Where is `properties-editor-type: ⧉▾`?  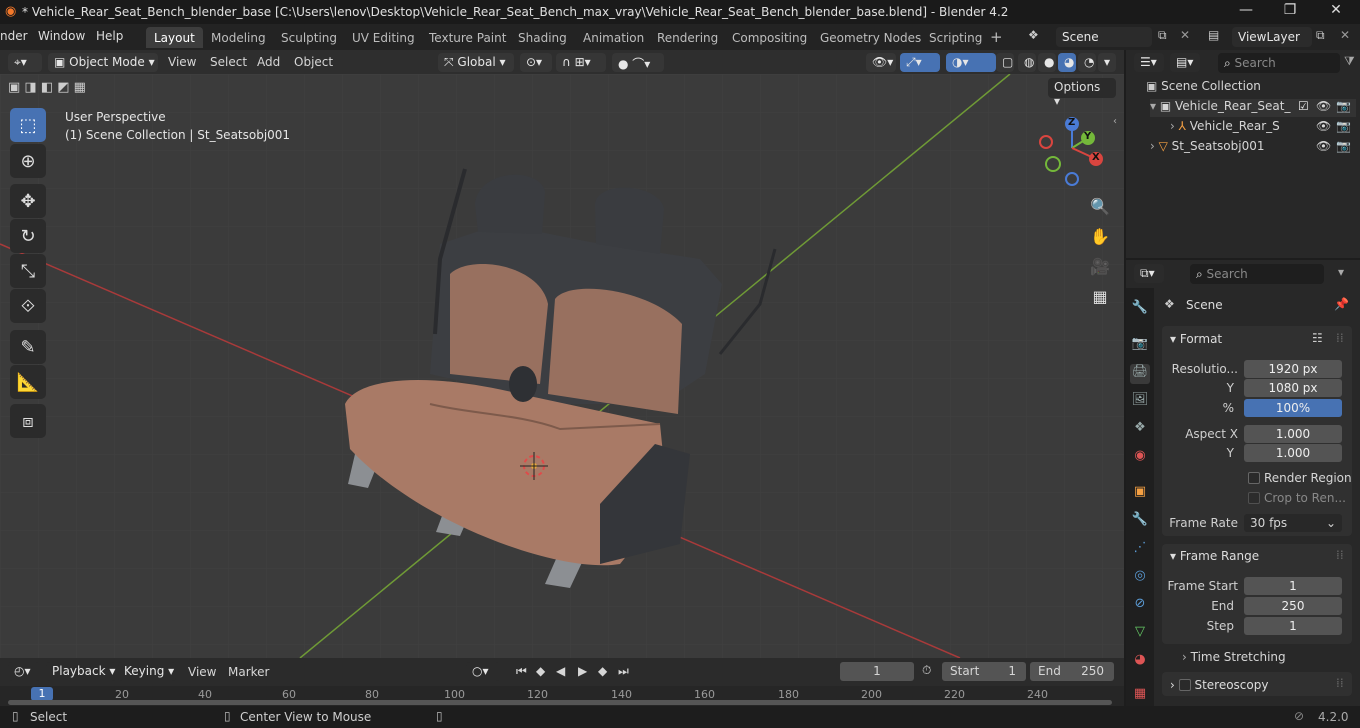
properties-editor-type: ⧉▾ is located at coordinates (1149, 273).